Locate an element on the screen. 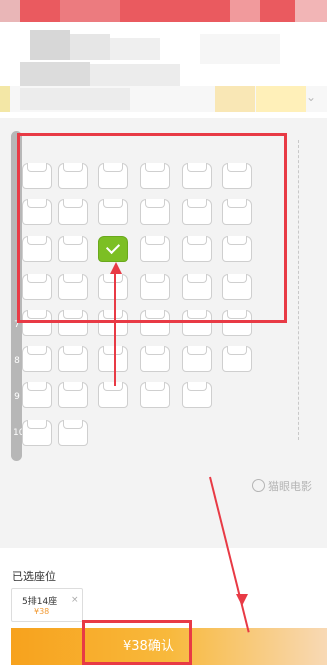  row-number: 8 is located at coordinates (17, 361).